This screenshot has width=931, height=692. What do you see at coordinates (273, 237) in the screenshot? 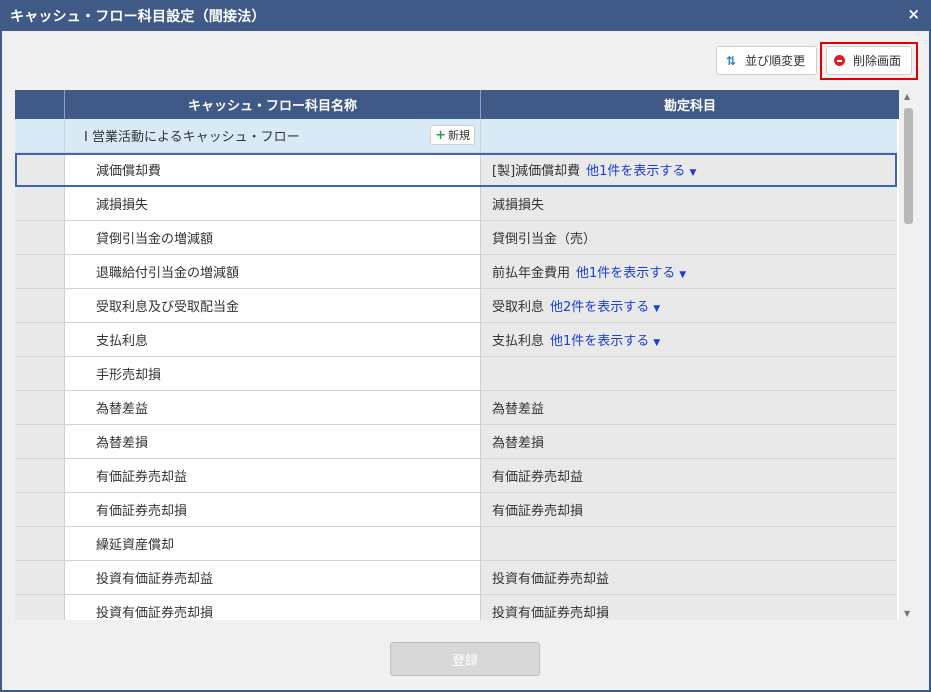
I see `item-name-cell: 貸倒引当金の増減額` at bounding box center [273, 237].